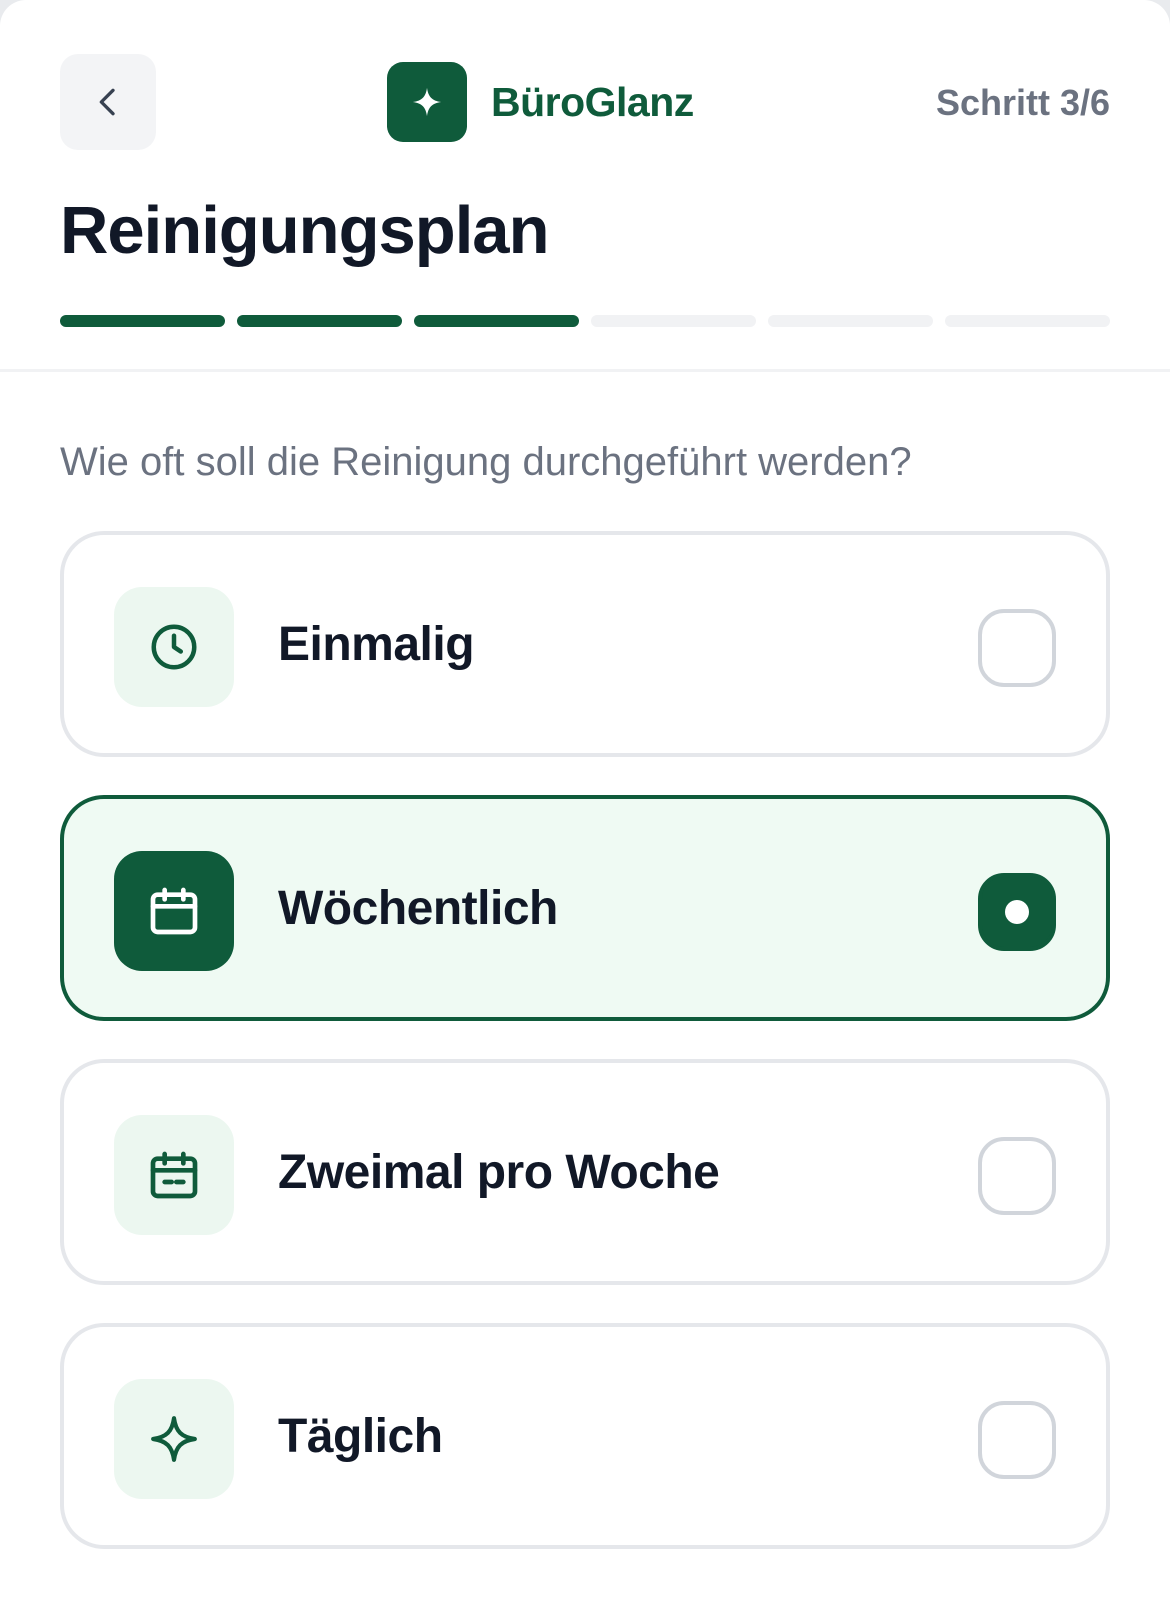  I want to click on option-zweimal-pro-woche: Zweimal pro Woche, so click(585, 1172).